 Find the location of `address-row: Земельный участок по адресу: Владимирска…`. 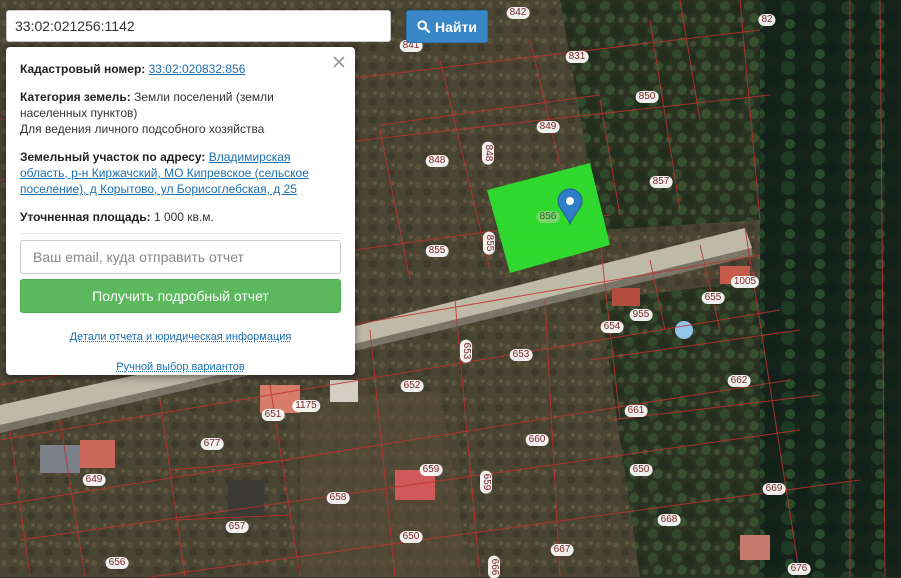

address-row: Земельный участок по адресу: Владимирска… is located at coordinates (180, 173).